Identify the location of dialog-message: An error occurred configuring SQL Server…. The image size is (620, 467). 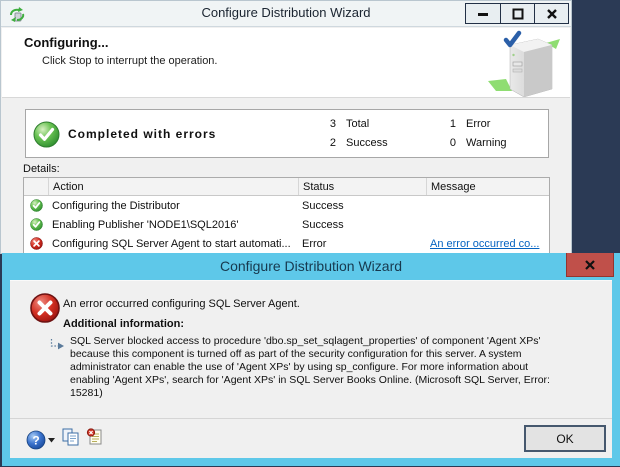
(181, 304).